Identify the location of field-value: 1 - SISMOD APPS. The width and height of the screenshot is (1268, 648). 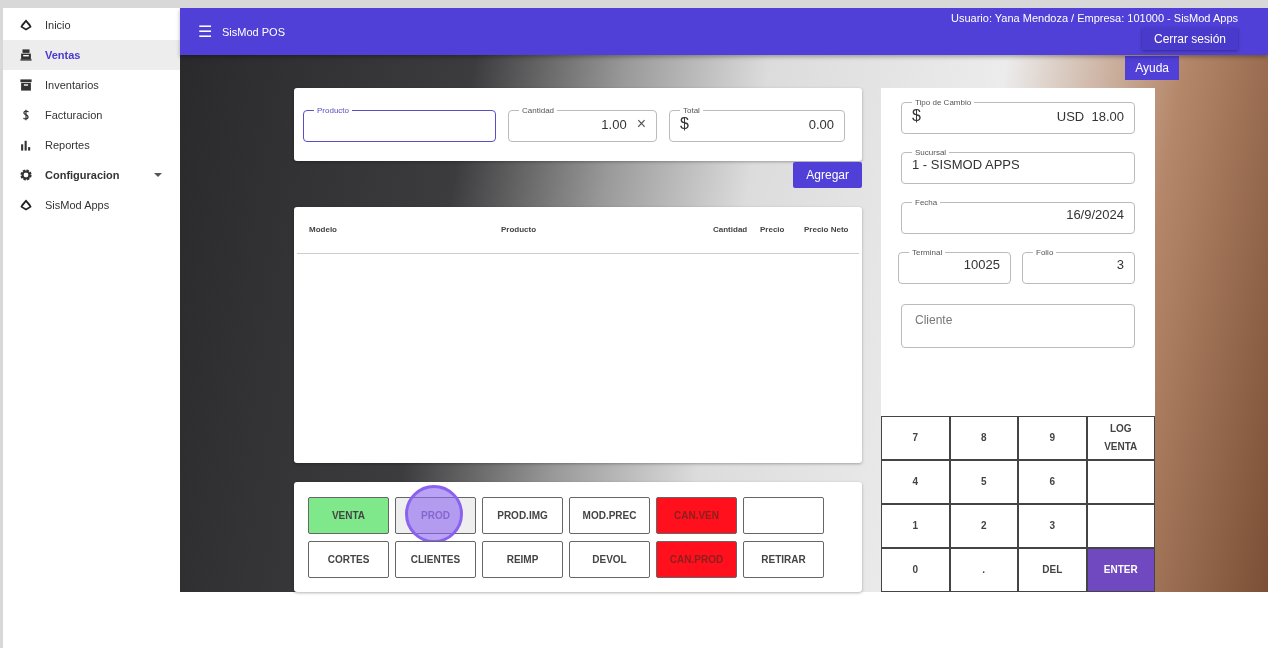
(966, 164).